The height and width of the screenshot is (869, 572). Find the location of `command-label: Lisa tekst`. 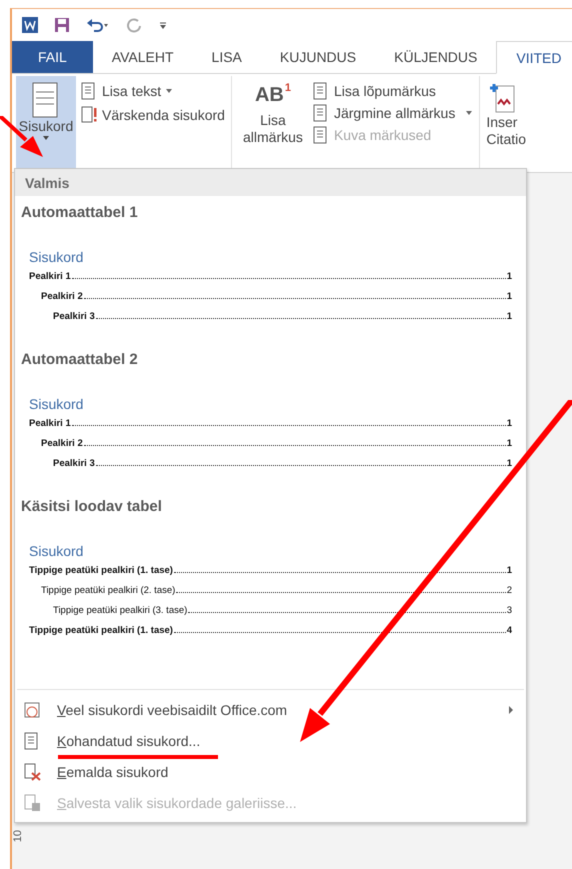

command-label: Lisa tekst is located at coordinates (132, 91).